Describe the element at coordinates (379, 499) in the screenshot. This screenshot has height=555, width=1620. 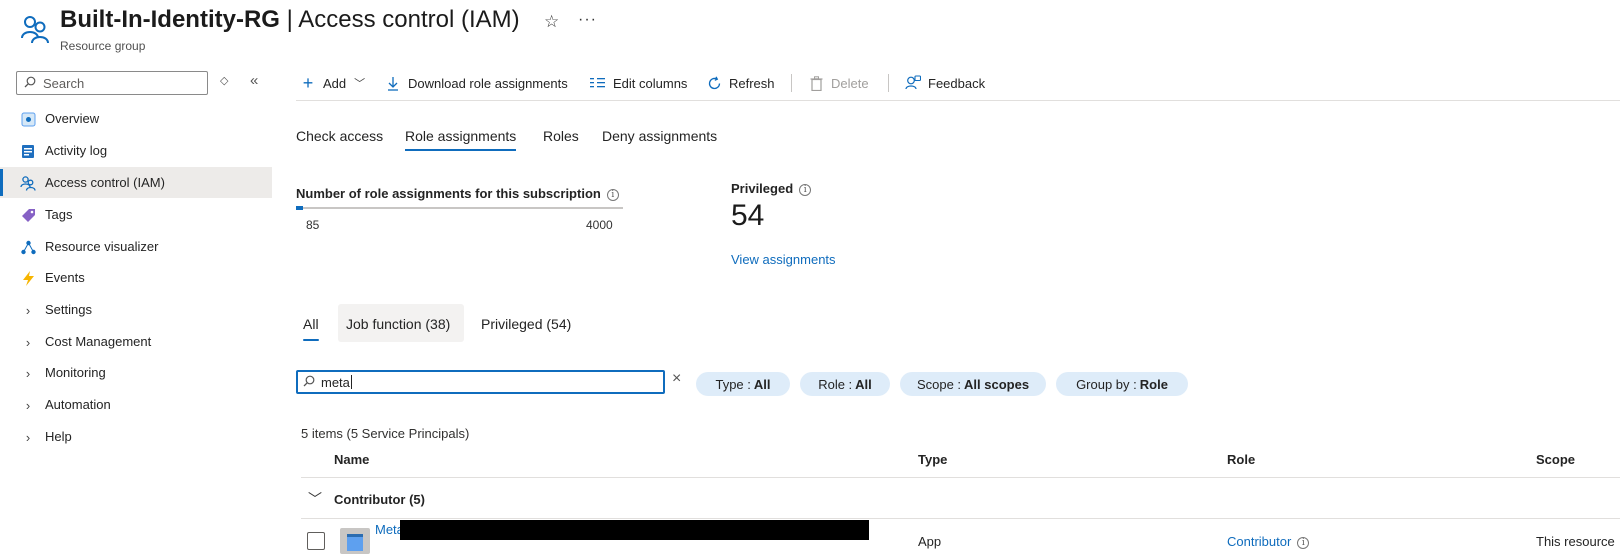
I see `group-header-contributor: Contributor (5)` at that location.